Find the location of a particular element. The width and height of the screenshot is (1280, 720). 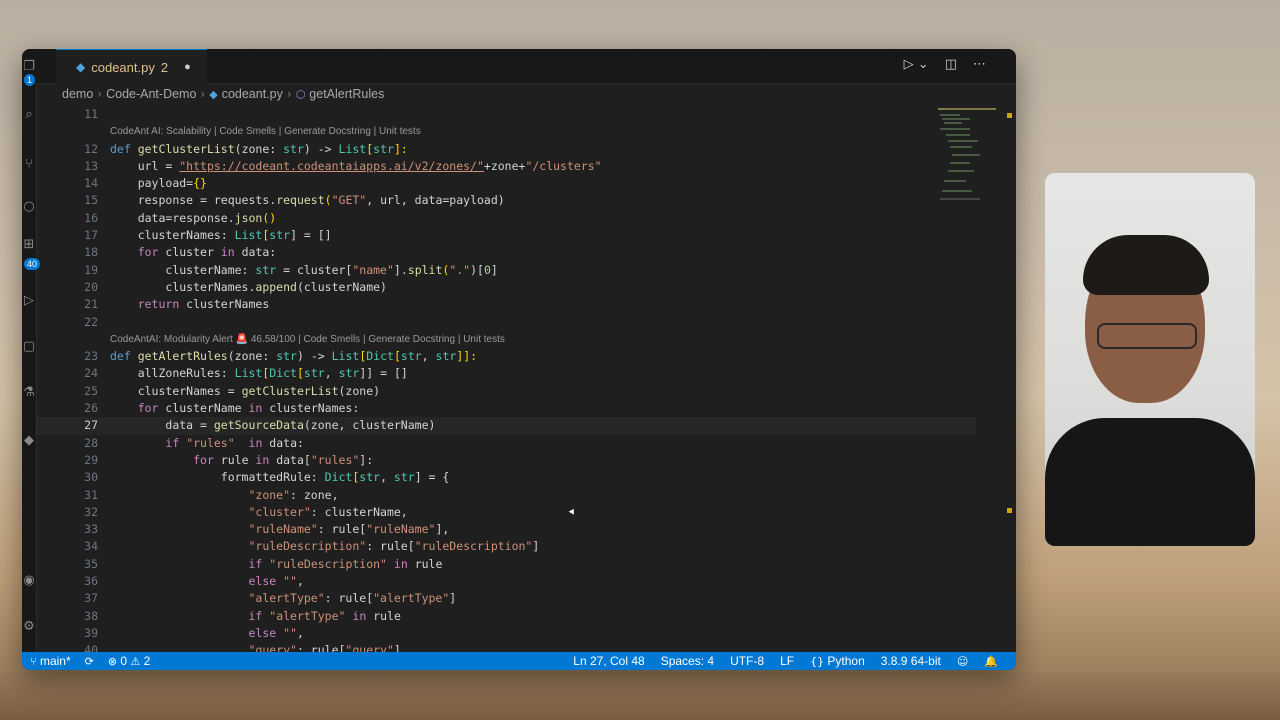

search-icon: ⌕ is located at coordinates (29, 115).